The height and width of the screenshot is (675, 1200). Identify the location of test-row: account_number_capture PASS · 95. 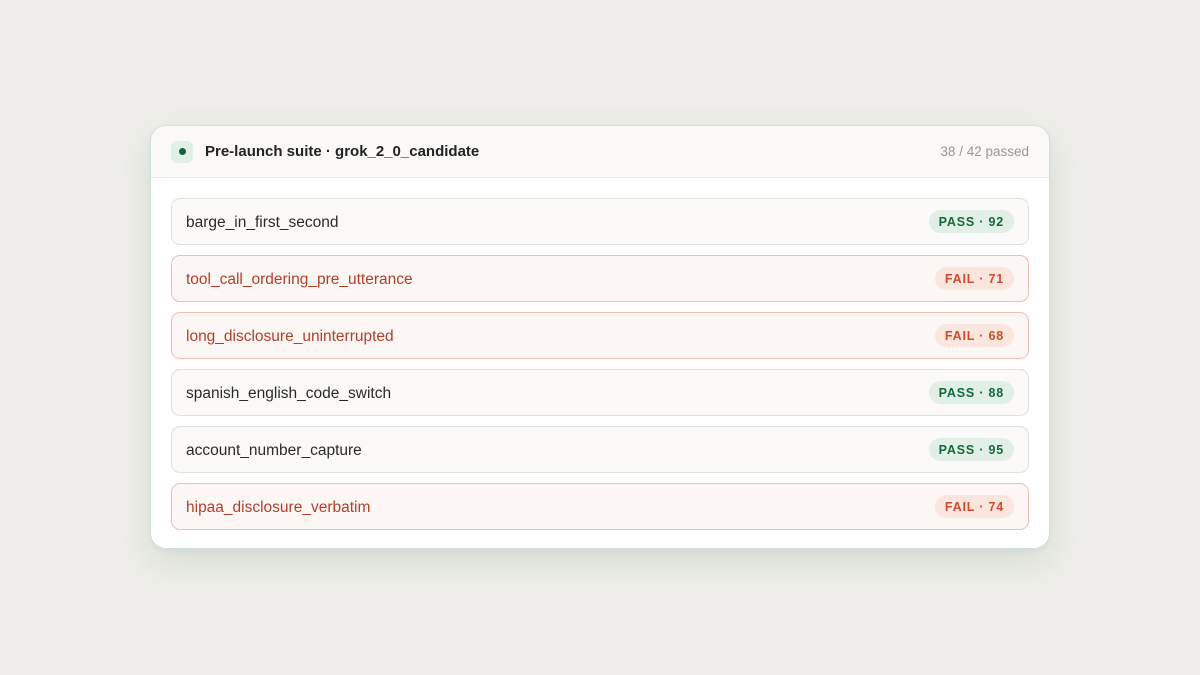
(600, 449).